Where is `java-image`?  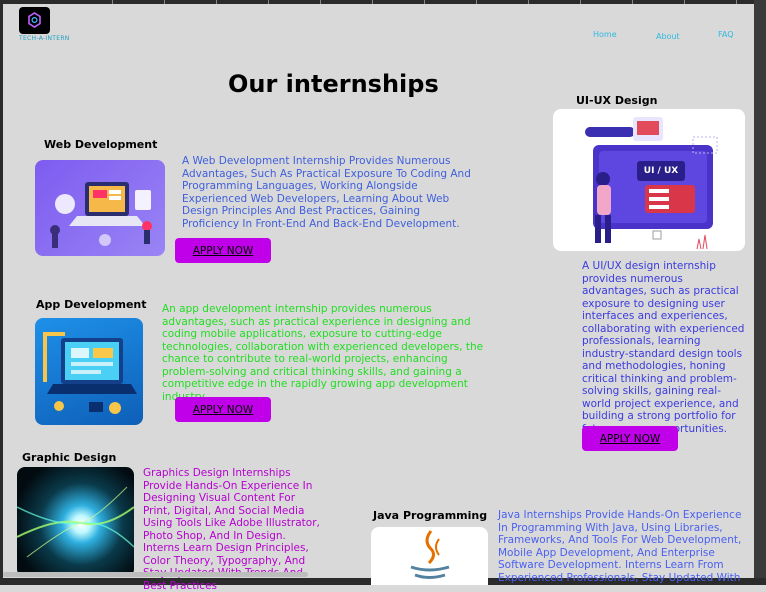 java-image is located at coordinates (429, 556).